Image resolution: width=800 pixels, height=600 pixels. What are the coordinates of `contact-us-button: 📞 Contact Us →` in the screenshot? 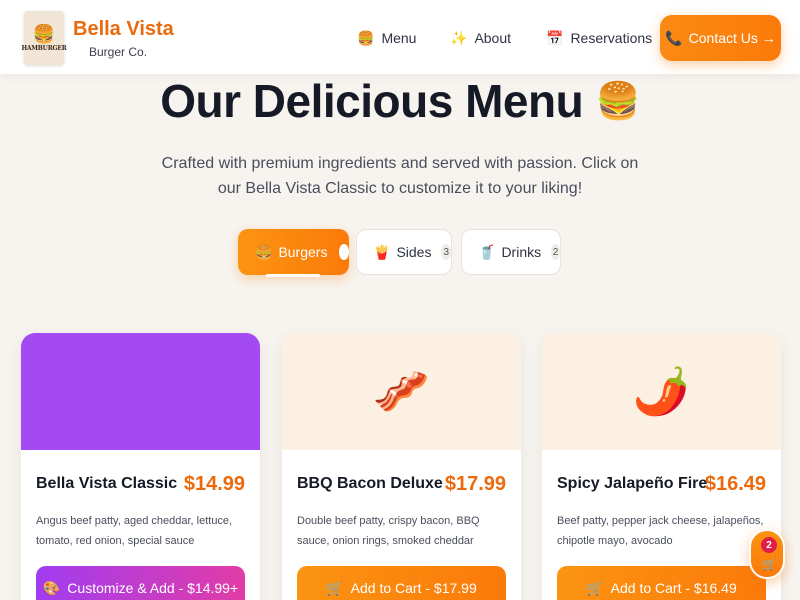 It's located at (720, 38).